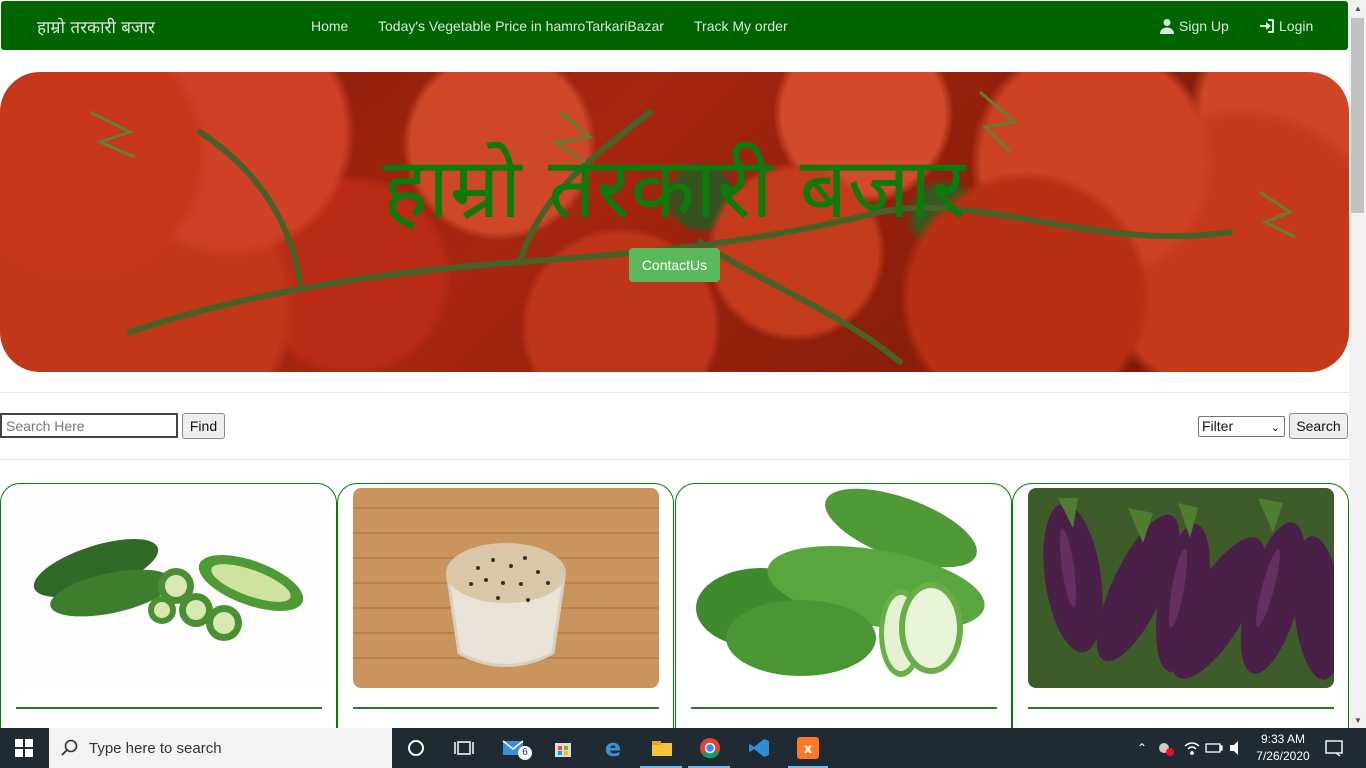 The height and width of the screenshot is (768, 1366). What do you see at coordinates (674, 188) in the screenshot?
I see `hero-title: हाम्रो तरकारी बजार` at bounding box center [674, 188].